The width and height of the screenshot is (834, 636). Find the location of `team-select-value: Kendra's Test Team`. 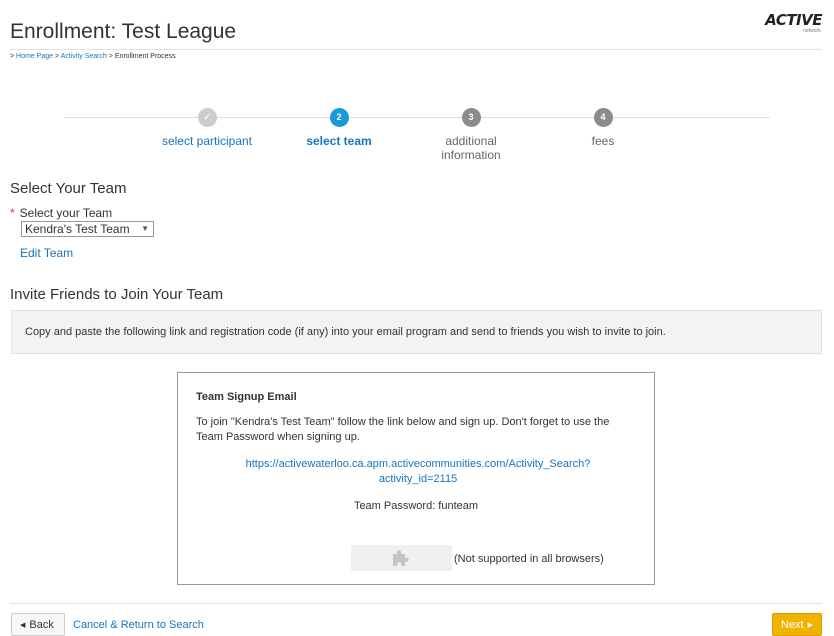

team-select-value: Kendra's Test Team is located at coordinates (77, 229).